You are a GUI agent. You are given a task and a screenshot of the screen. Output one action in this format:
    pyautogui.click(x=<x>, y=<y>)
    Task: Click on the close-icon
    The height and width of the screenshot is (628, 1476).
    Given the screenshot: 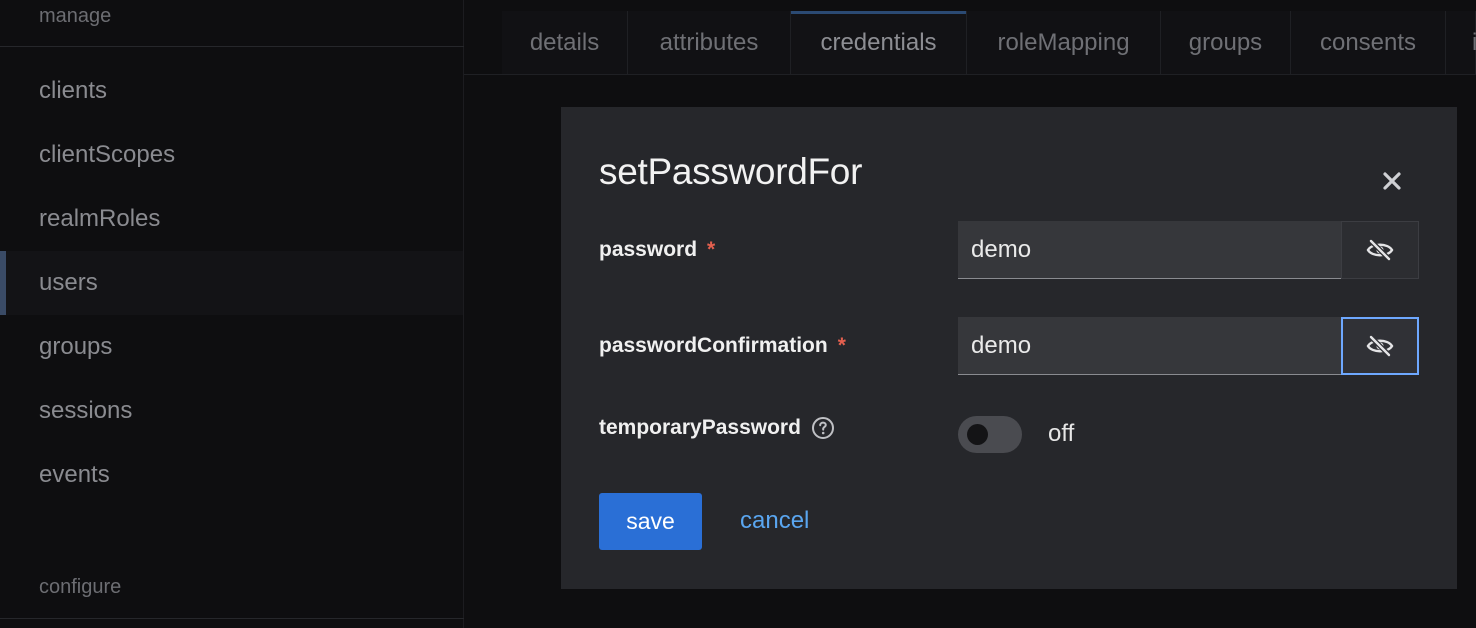 What is the action you would take?
    pyautogui.click(x=1392, y=181)
    